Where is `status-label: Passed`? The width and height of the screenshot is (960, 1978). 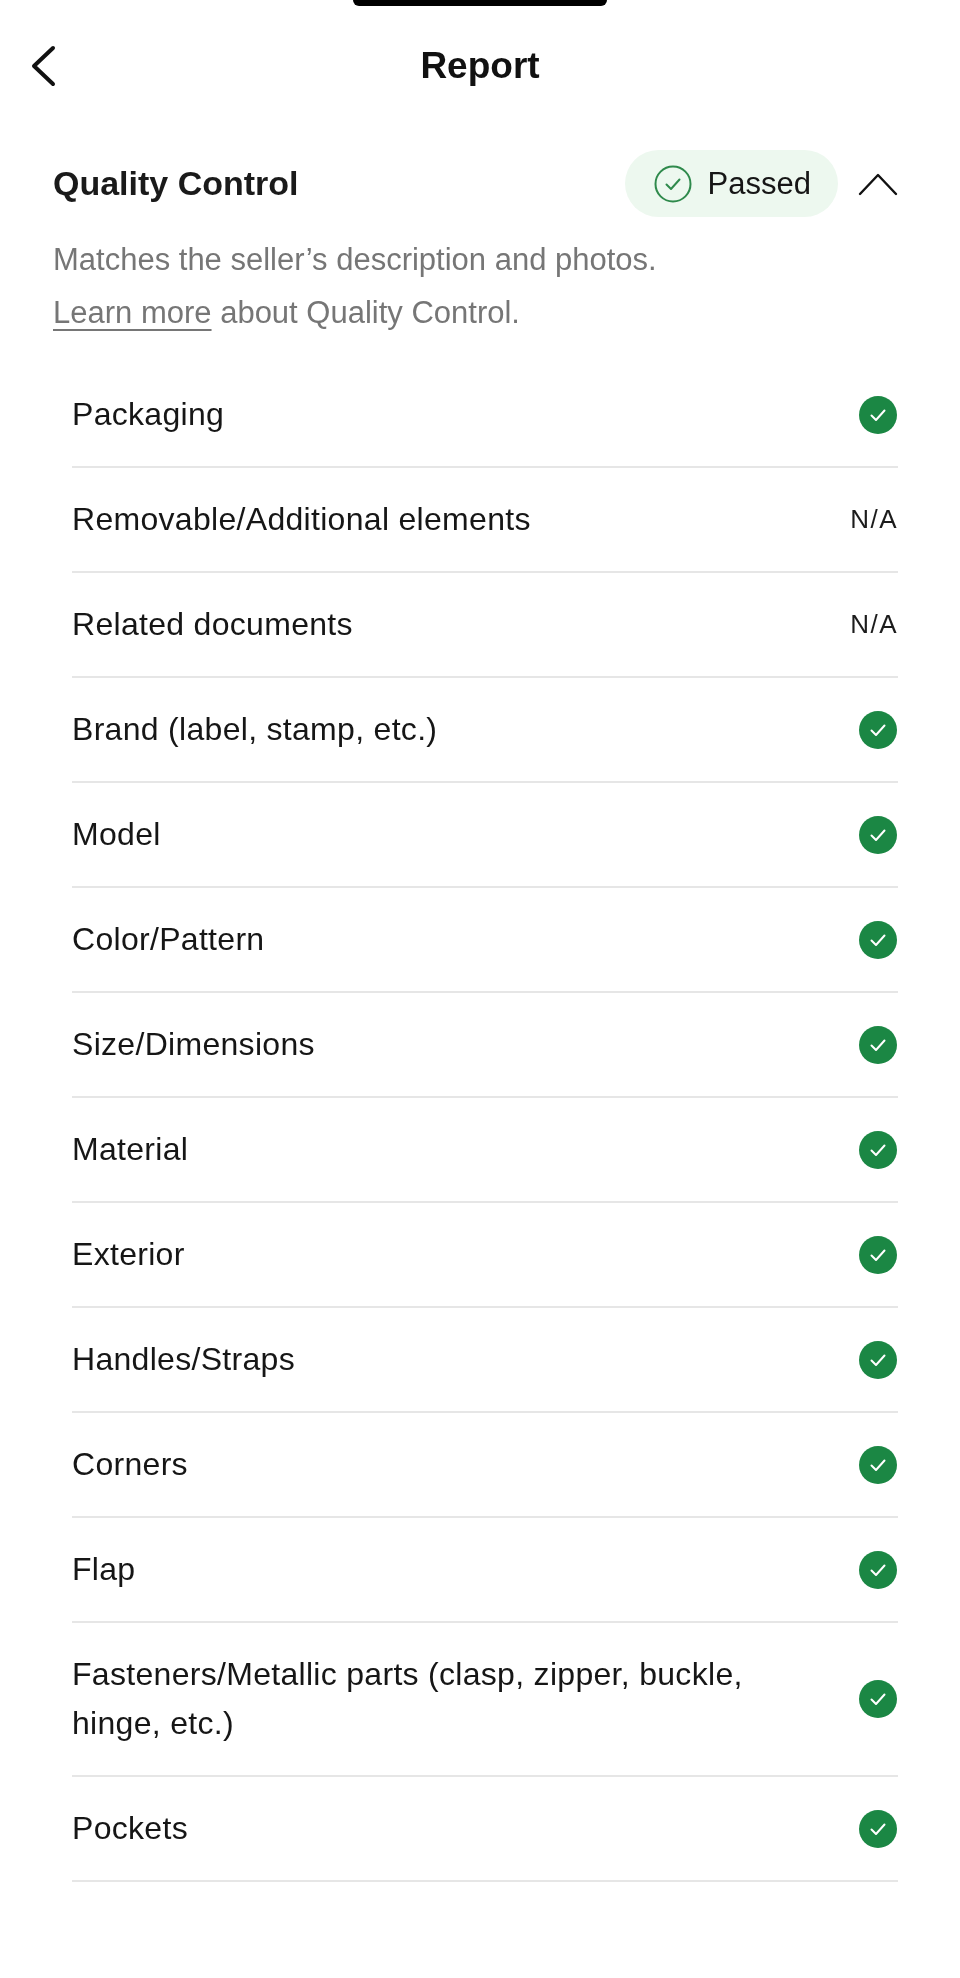 status-label: Passed is located at coordinates (759, 183).